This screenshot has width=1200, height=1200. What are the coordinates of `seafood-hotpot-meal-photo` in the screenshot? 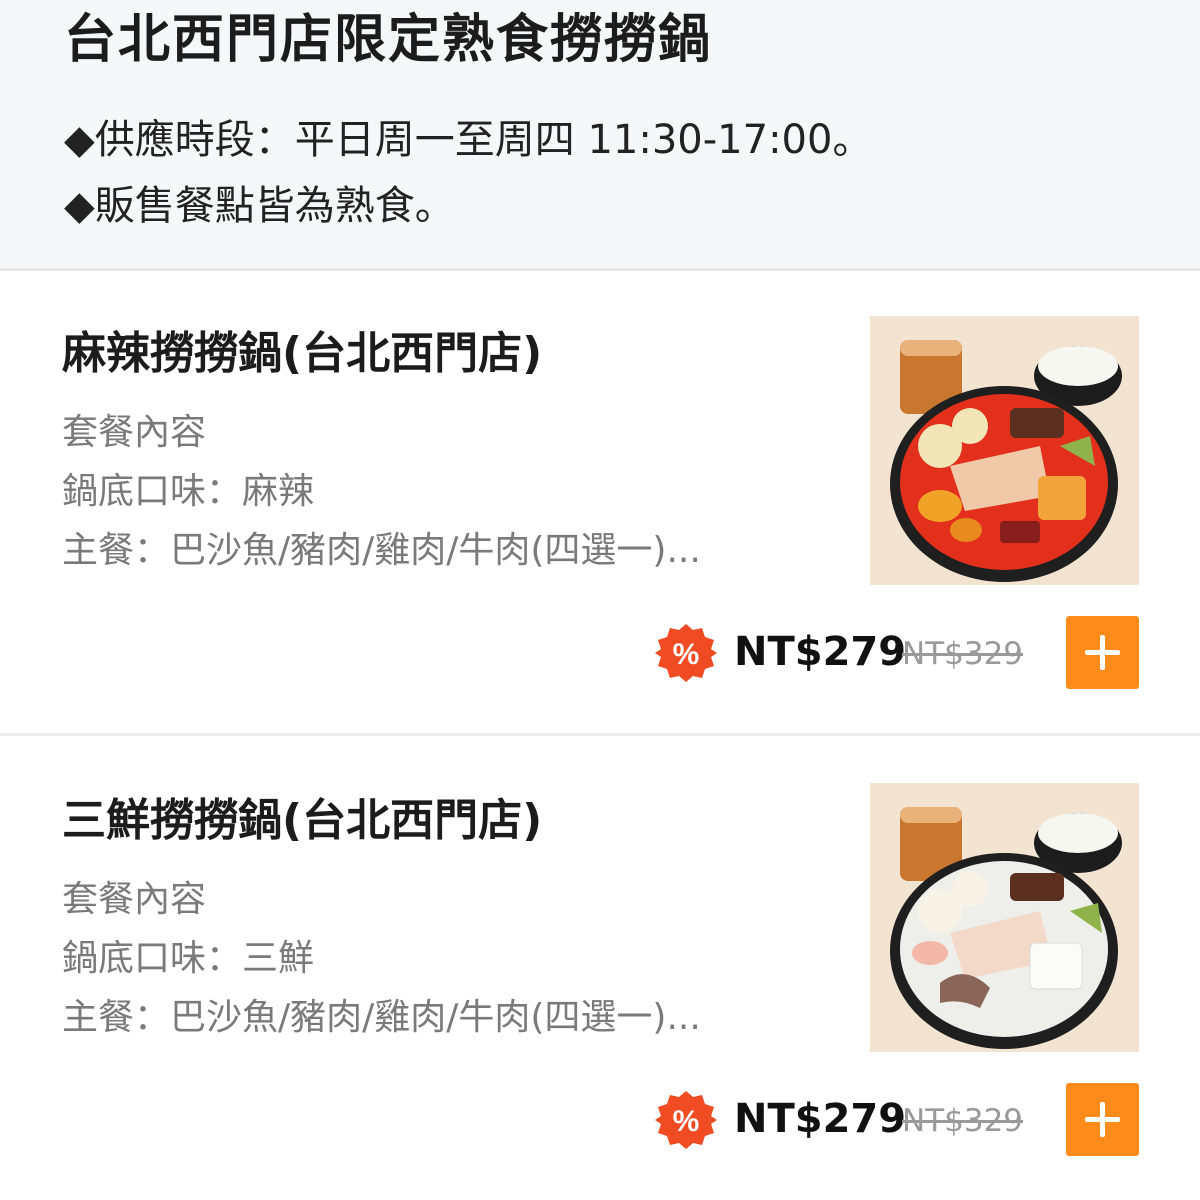 It's located at (1004, 917).